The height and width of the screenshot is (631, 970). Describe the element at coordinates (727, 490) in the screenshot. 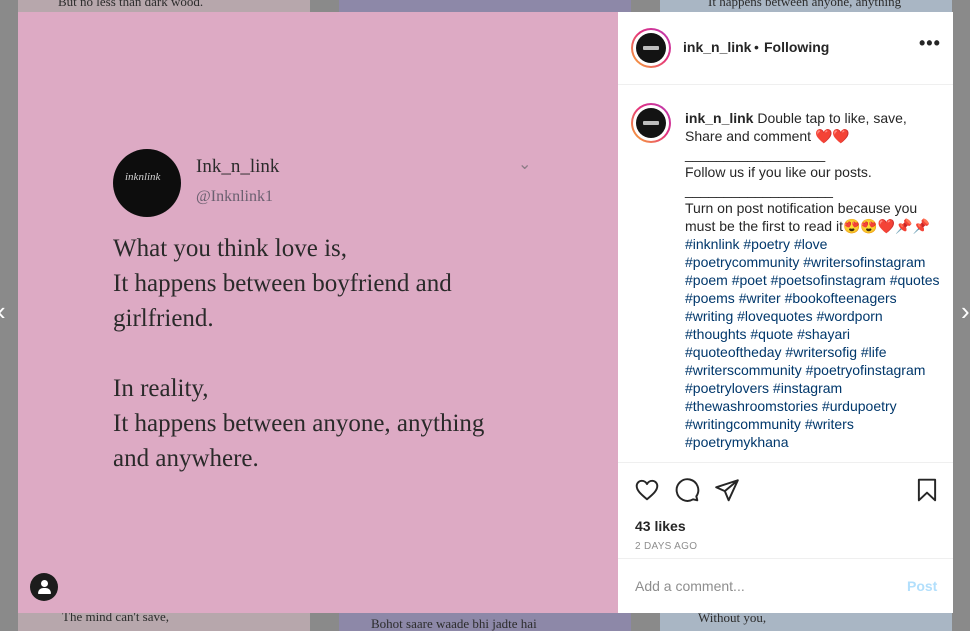

I see `share-icon` at that location.